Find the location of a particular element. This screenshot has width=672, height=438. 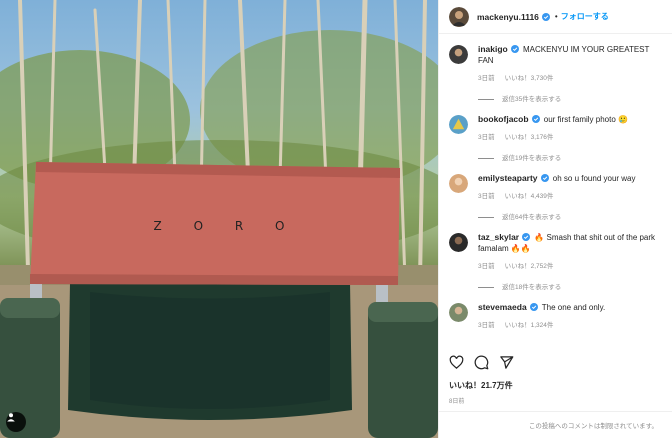

view-replies-button: 返信18件を表示する is located at coordinates (570, 287).